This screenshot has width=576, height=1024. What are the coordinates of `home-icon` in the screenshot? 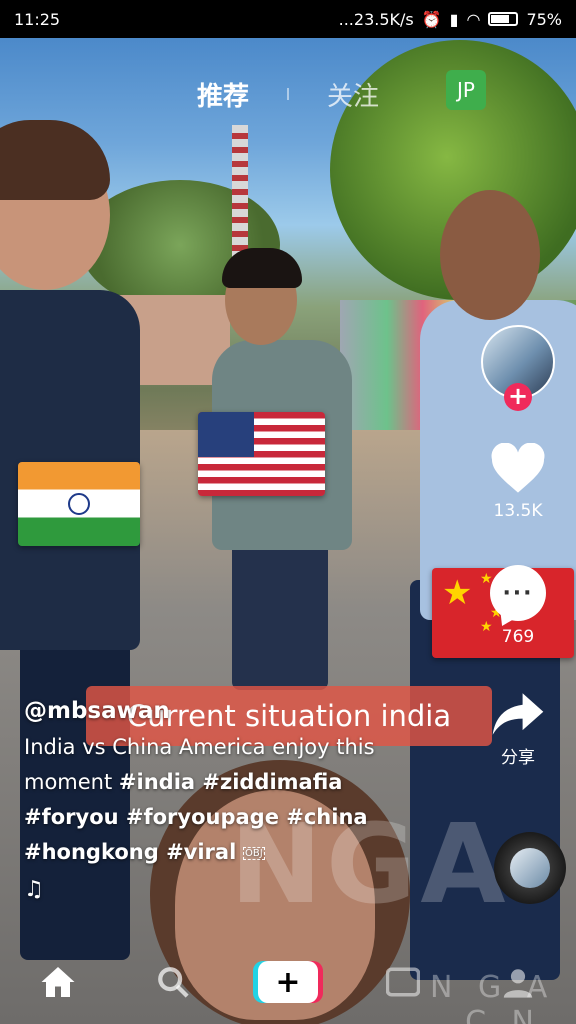 It's located at (58, 982).